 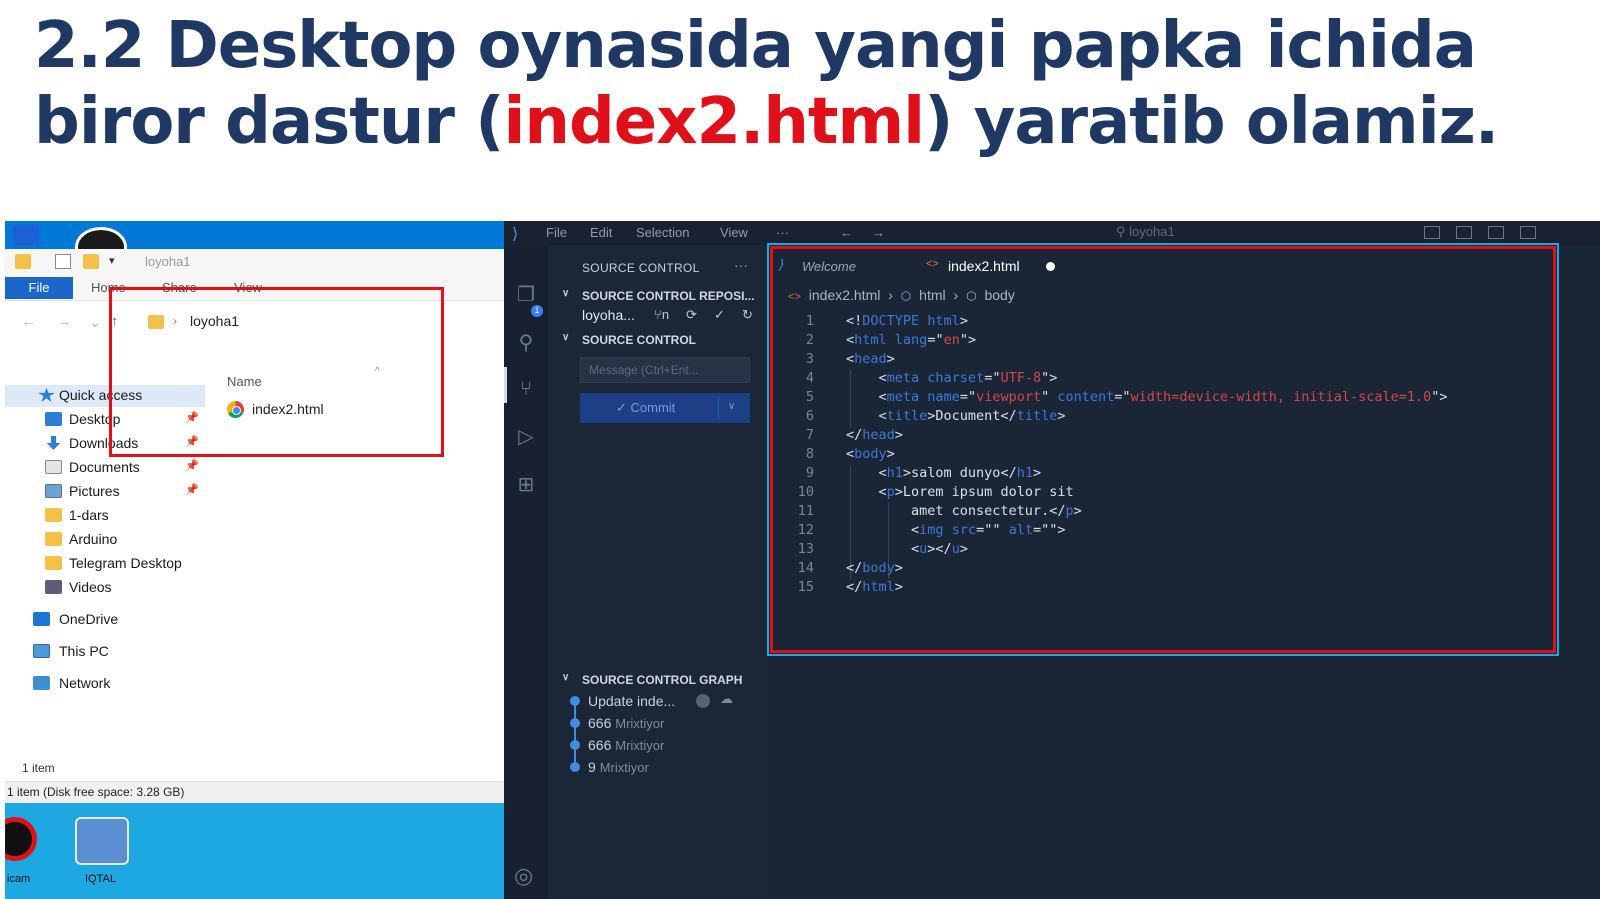 What do you see at coordinates (661, 314) in the screenshot?
I see `branch-icon: ⑂n` at bounding box center [661, 314].